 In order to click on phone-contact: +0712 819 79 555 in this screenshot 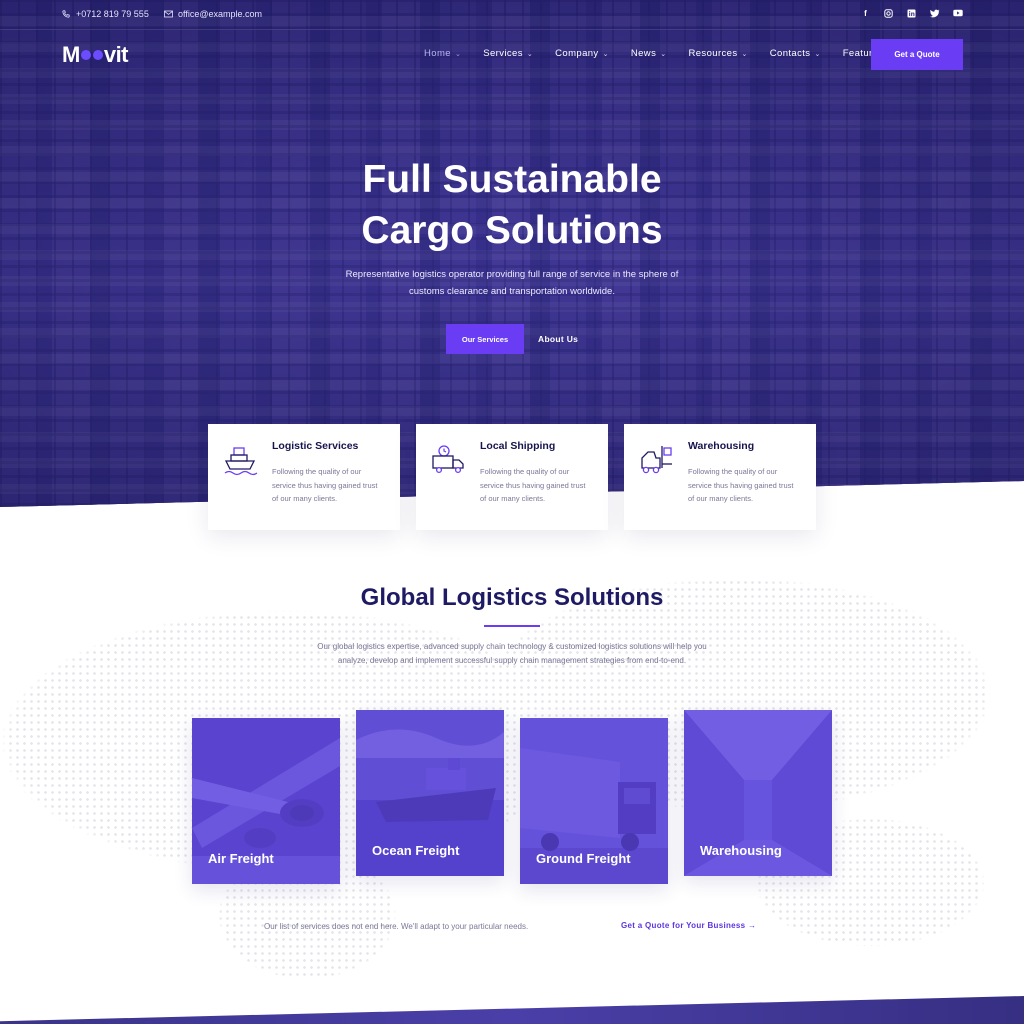, I will do `click(105, 14)`.